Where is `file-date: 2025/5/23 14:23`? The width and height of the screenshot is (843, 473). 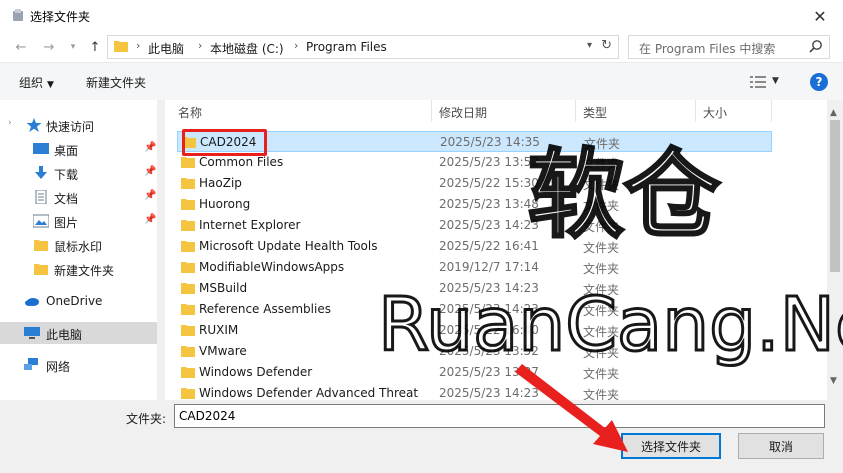 file-date: 2025/5/23 14:23 is located at coordinates (489, 309).